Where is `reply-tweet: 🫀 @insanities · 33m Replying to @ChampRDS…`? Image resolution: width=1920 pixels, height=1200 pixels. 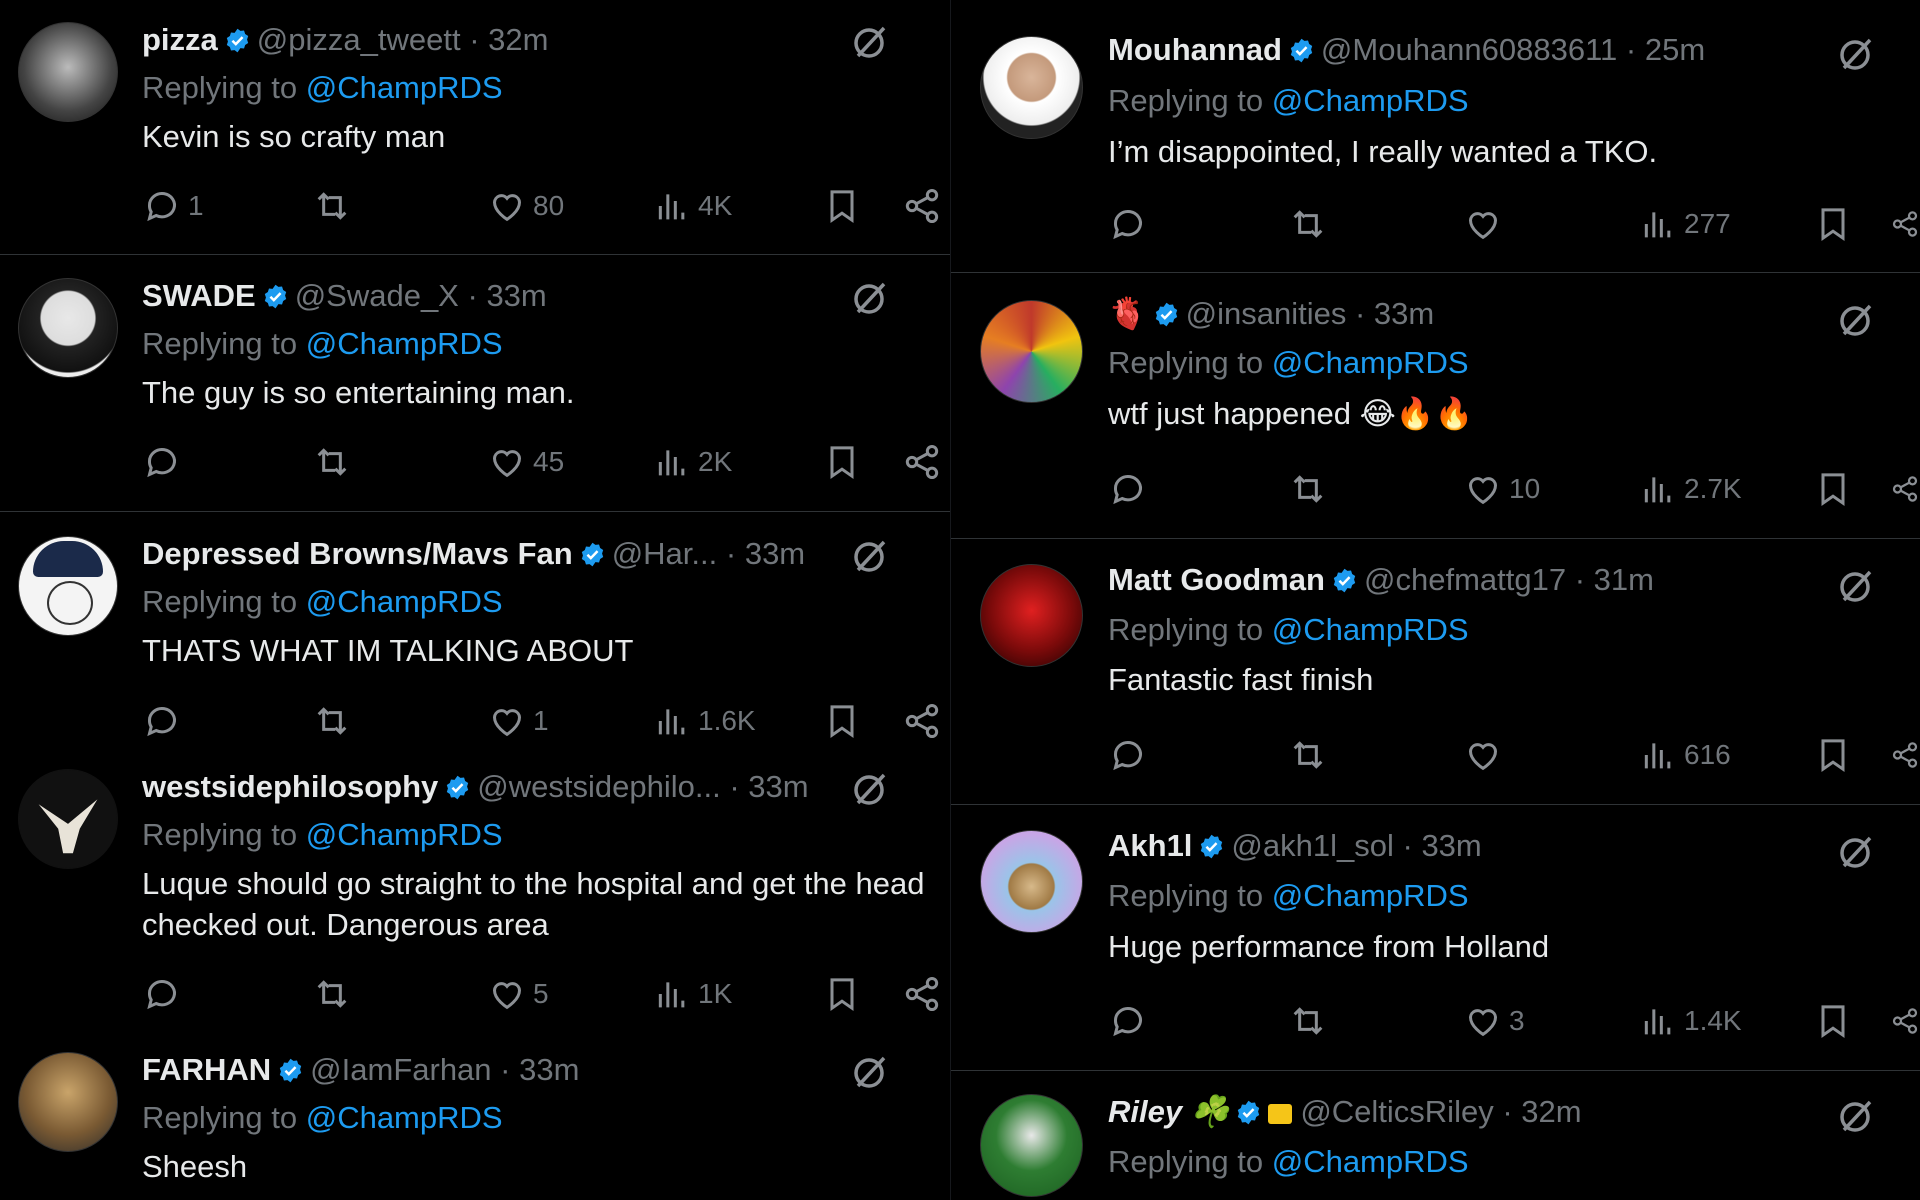
reply-tweet: 🫀 @insanities · 33m Replying to @ChampRDS… is located at coordinates (1435, 406).